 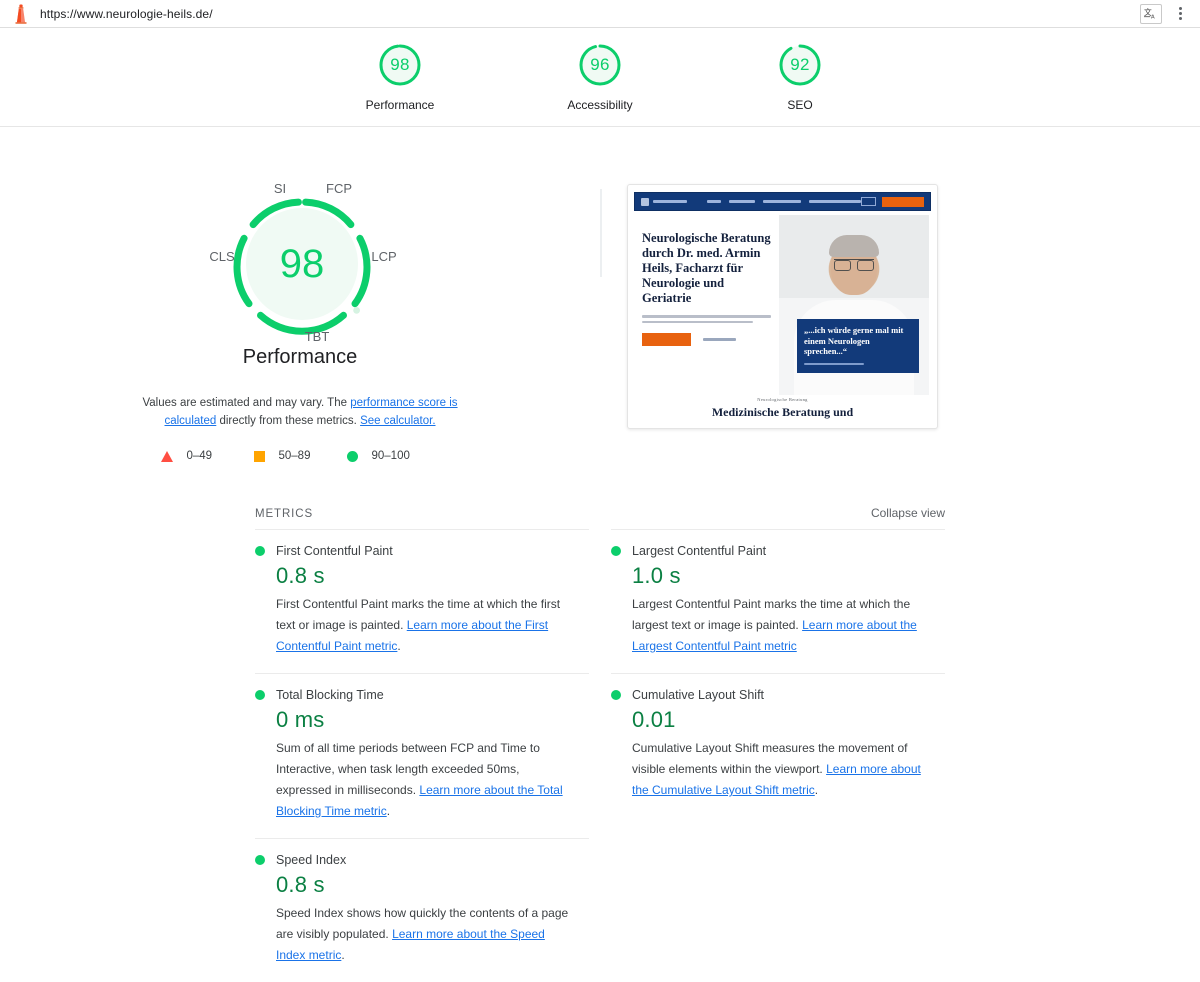 What do you see at coordinates (300, 357) in the screenshot?
I see `performance-title: Performance` at bounding box center [300, 357].